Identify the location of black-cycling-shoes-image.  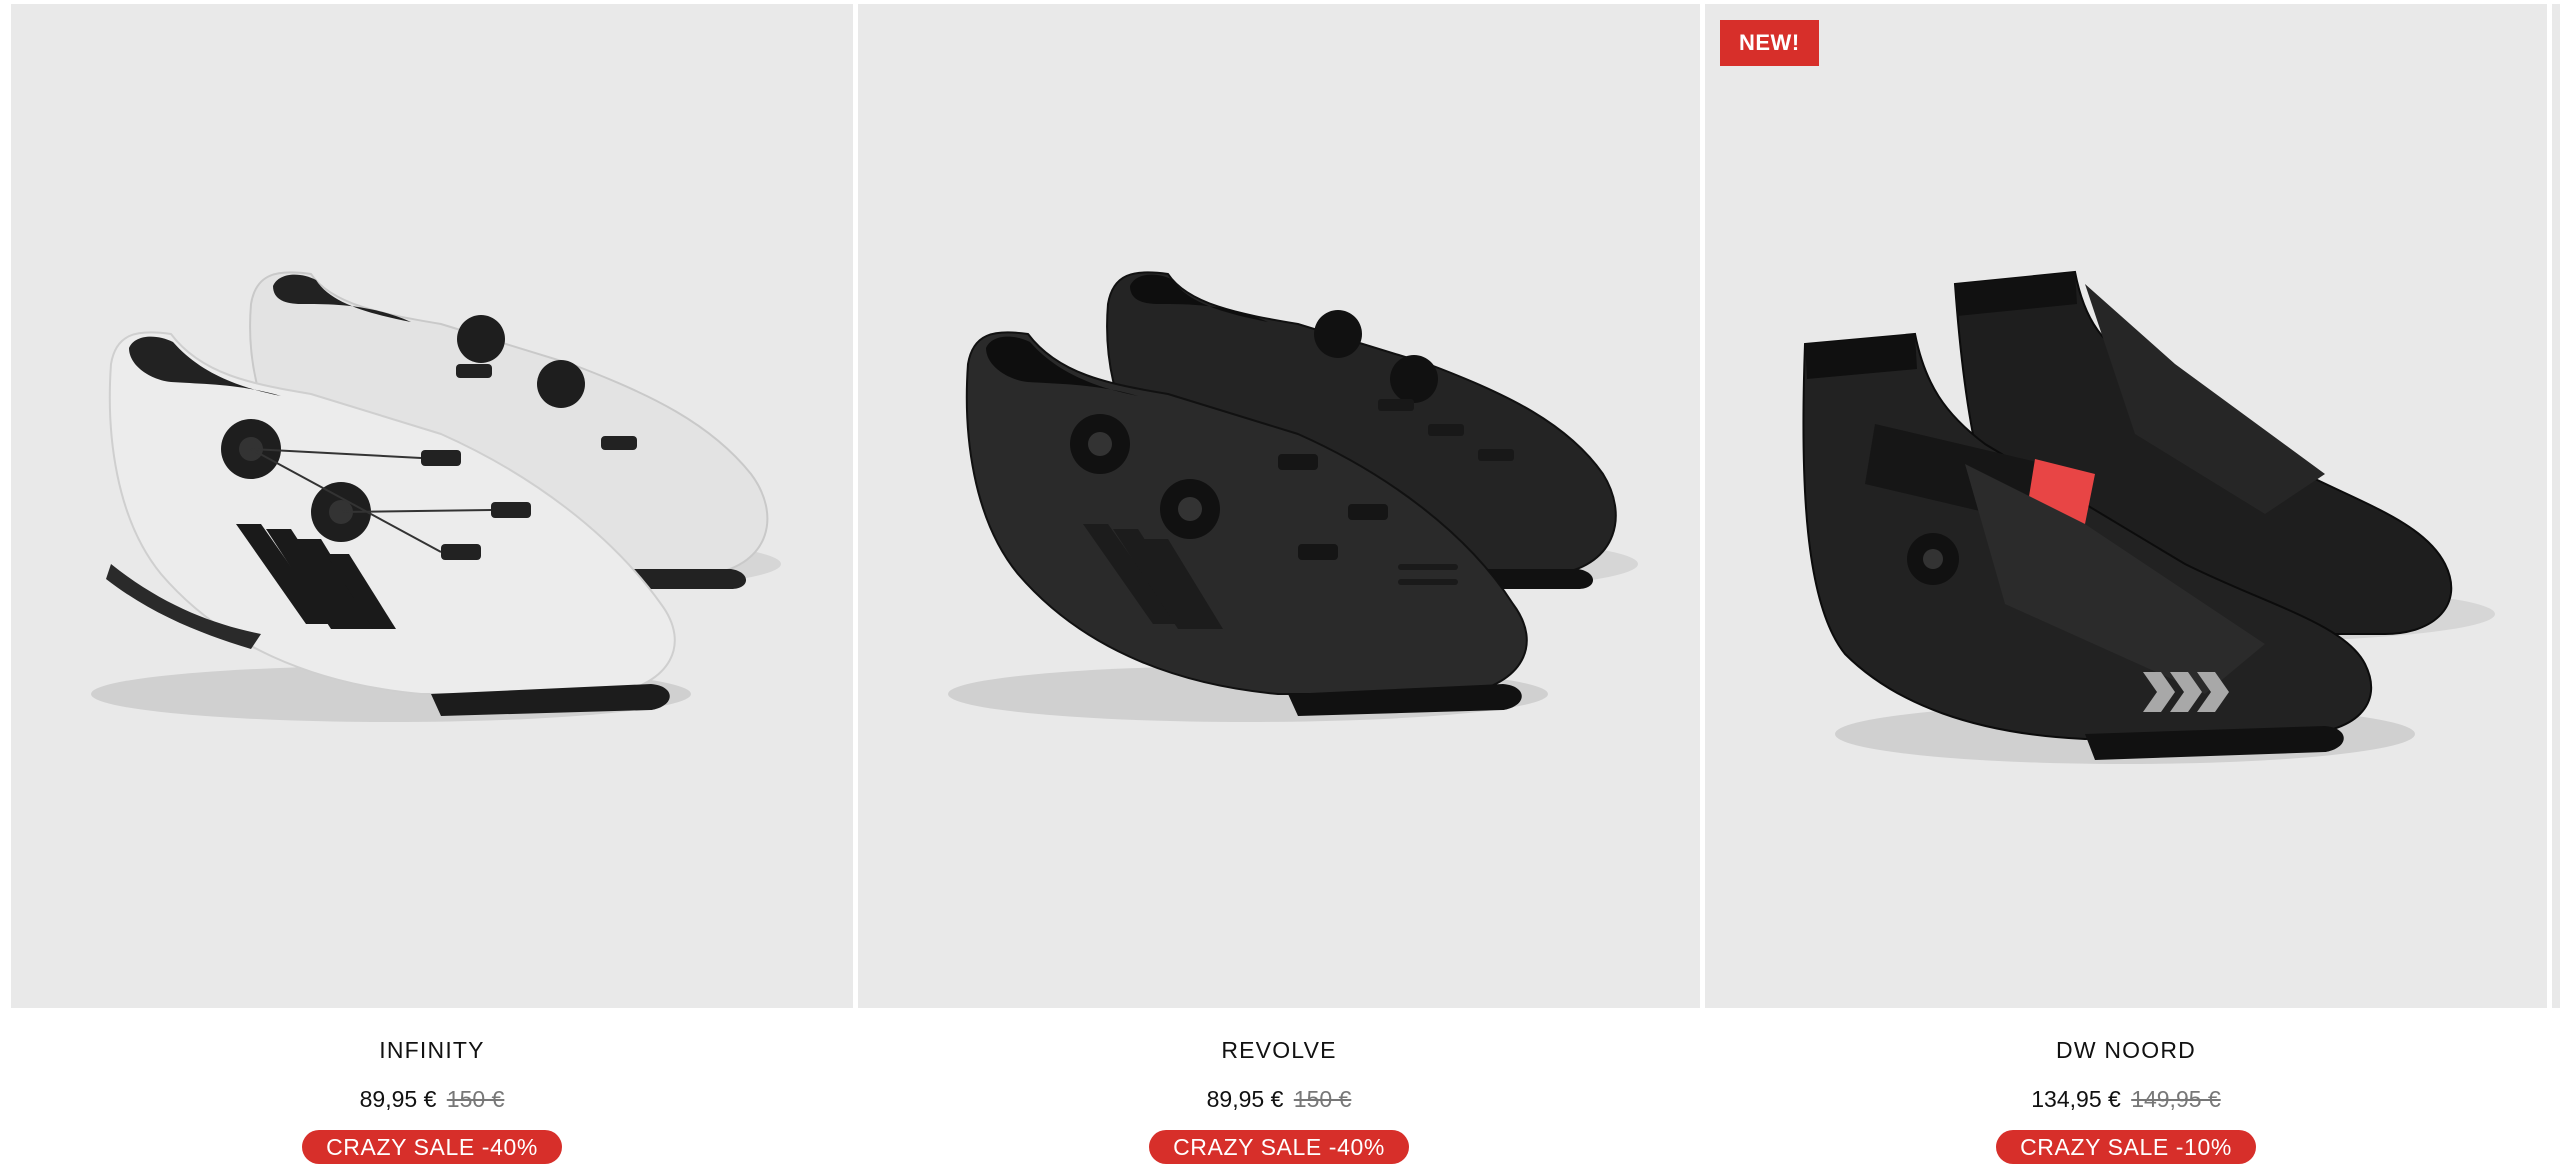
(1293, 496).